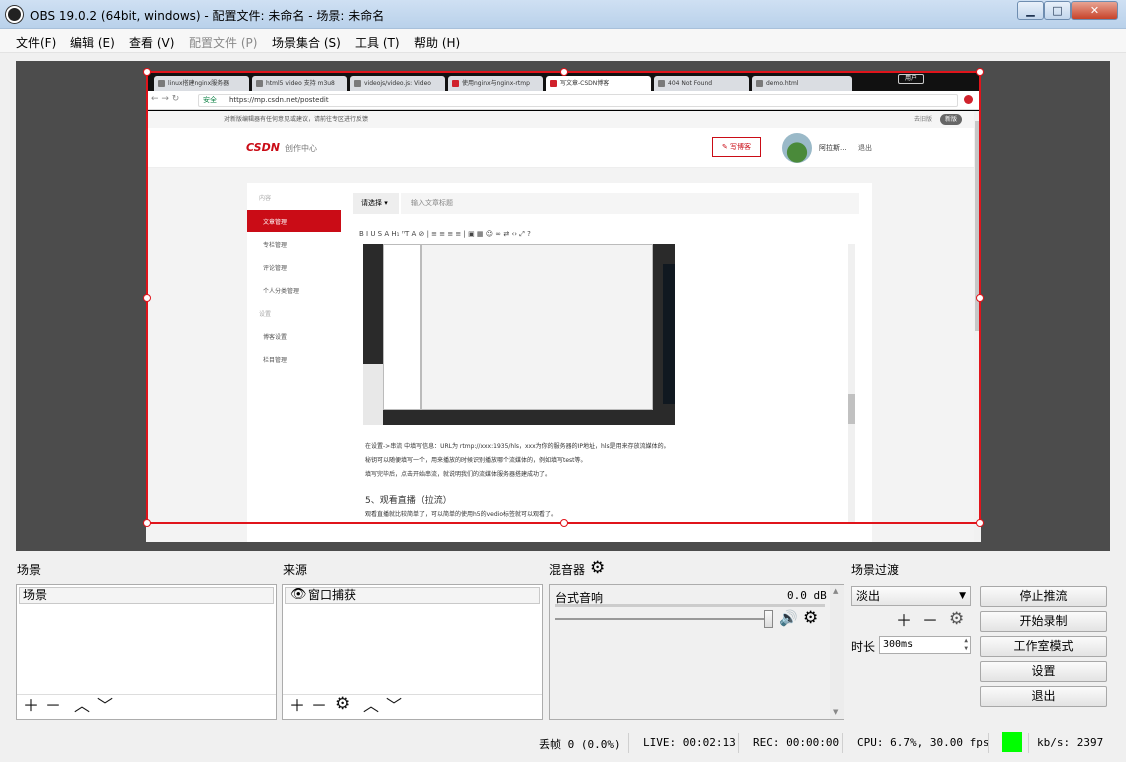 The width and height of the screenshot is (1126, 762). Describe the element at coordinates (690, 605) in the screenshot. I see `volume-meter` at that location.